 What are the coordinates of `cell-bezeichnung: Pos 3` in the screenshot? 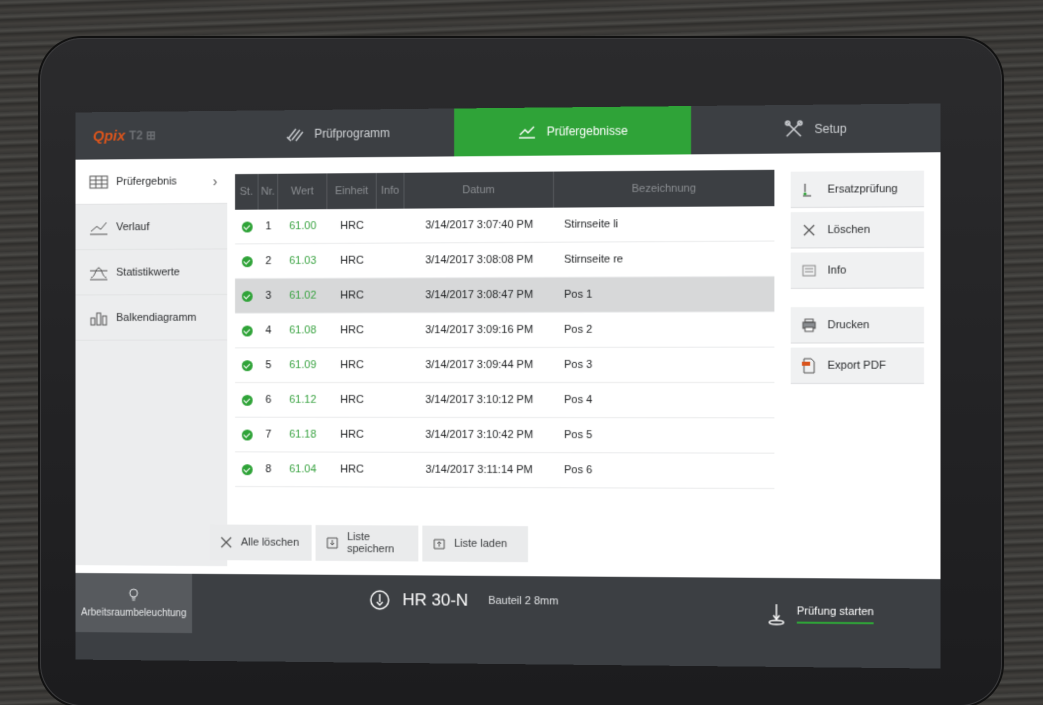 It's located at (578, 364).